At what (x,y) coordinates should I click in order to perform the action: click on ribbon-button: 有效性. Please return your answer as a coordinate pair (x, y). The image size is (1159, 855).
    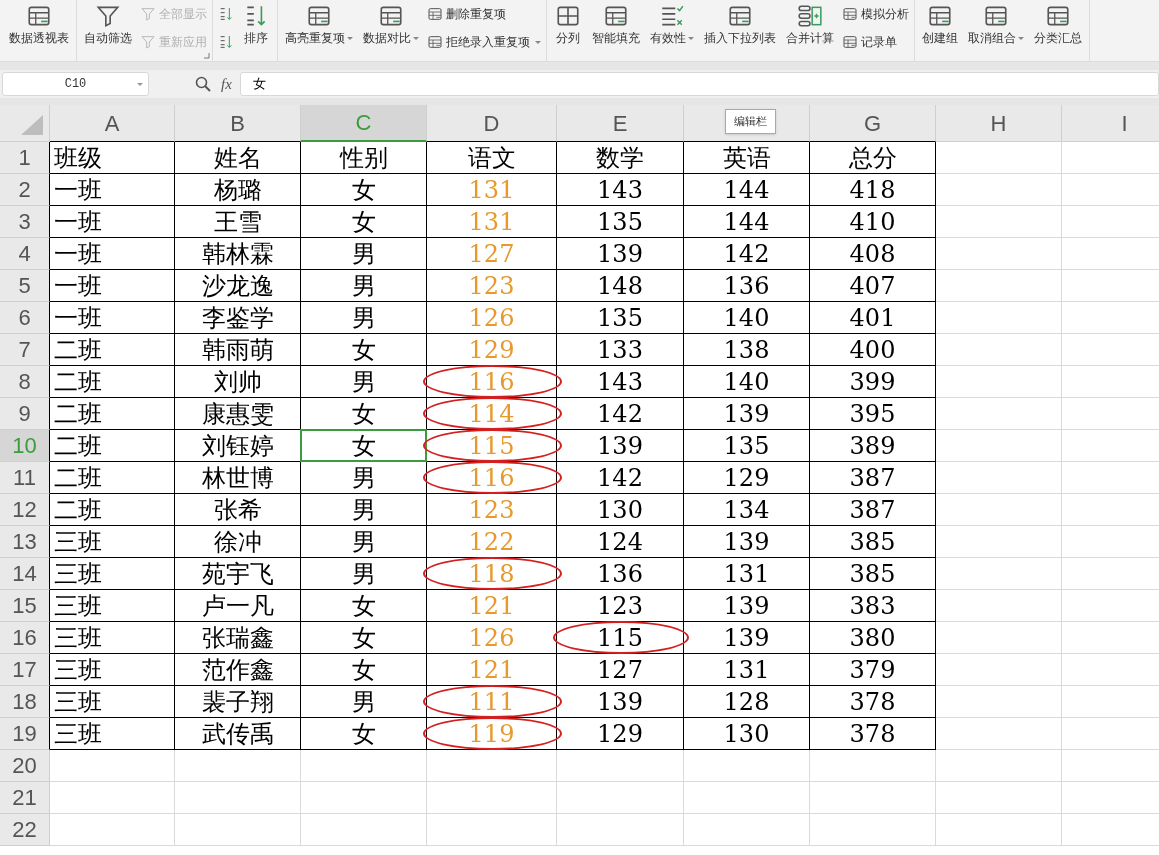
    Looking at the image, I should click on (672, 30).